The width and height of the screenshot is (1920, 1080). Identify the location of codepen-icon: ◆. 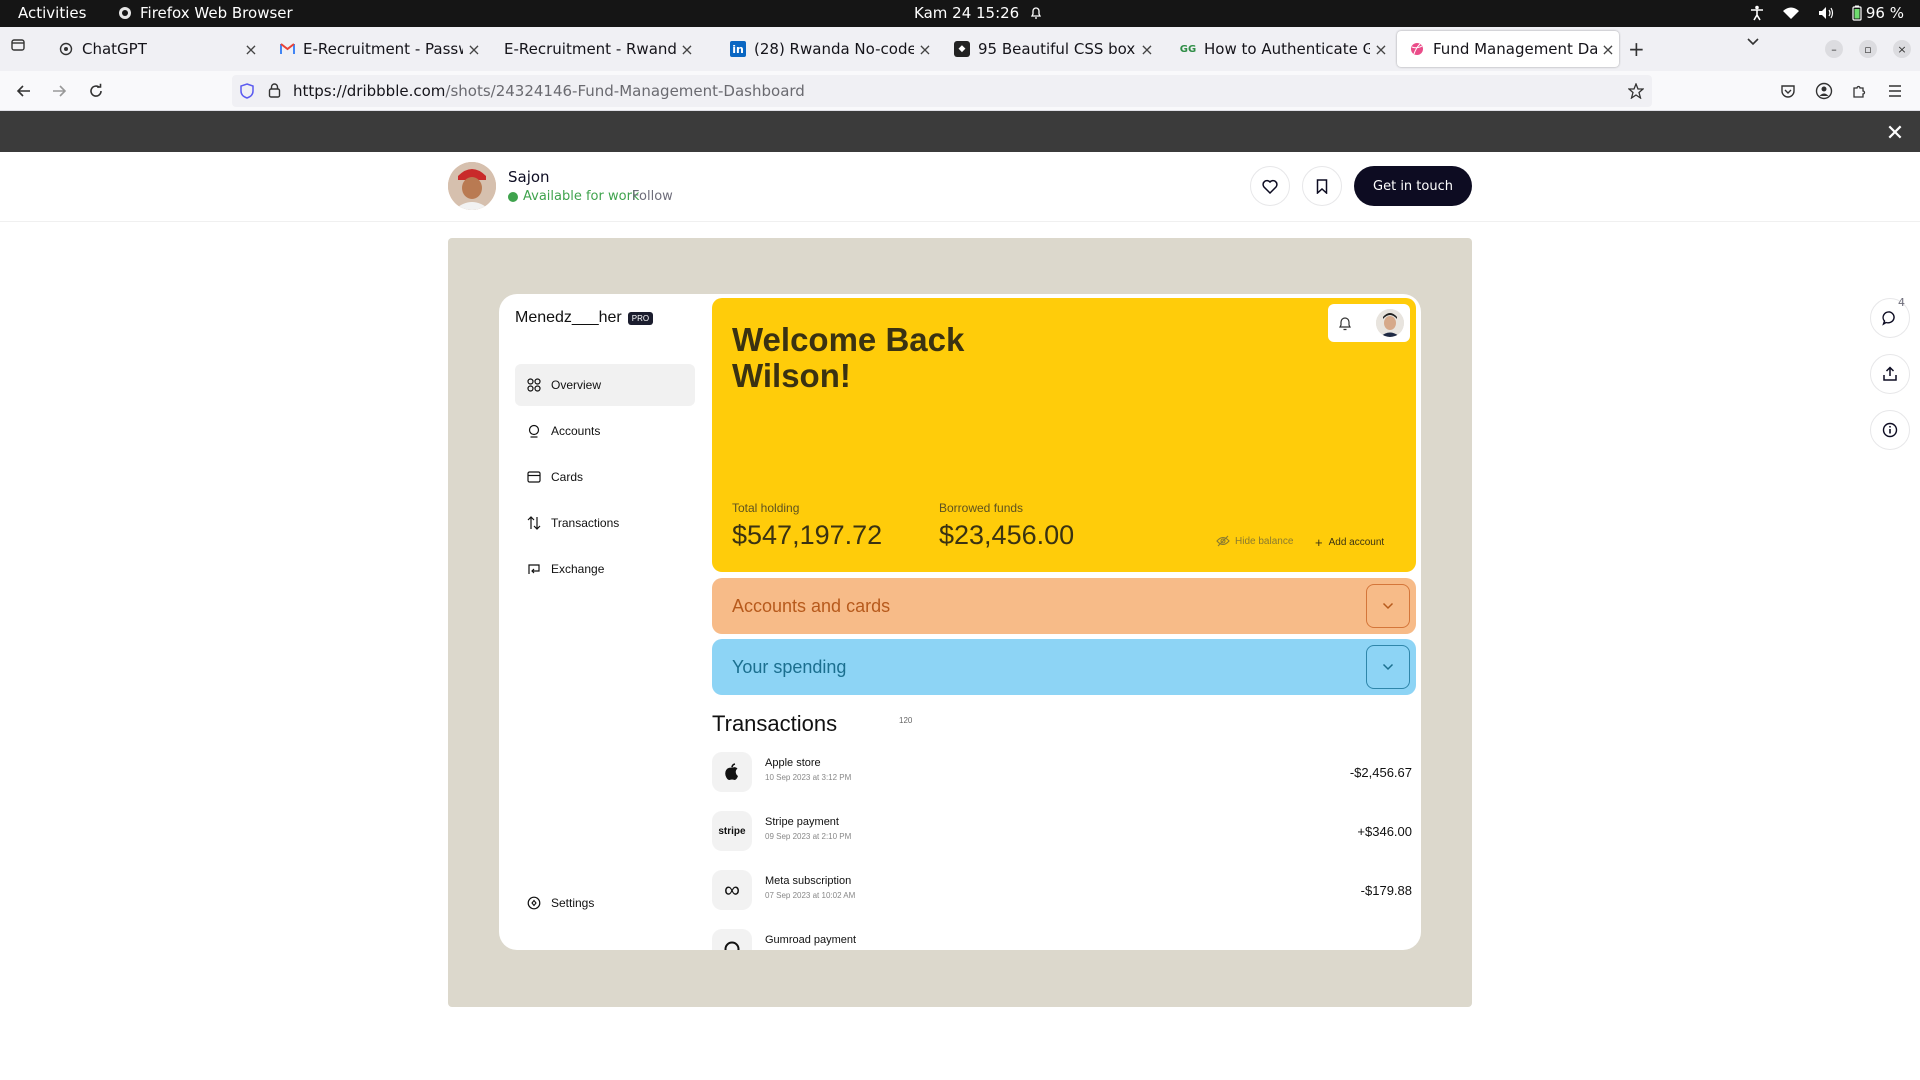
(962, 49).